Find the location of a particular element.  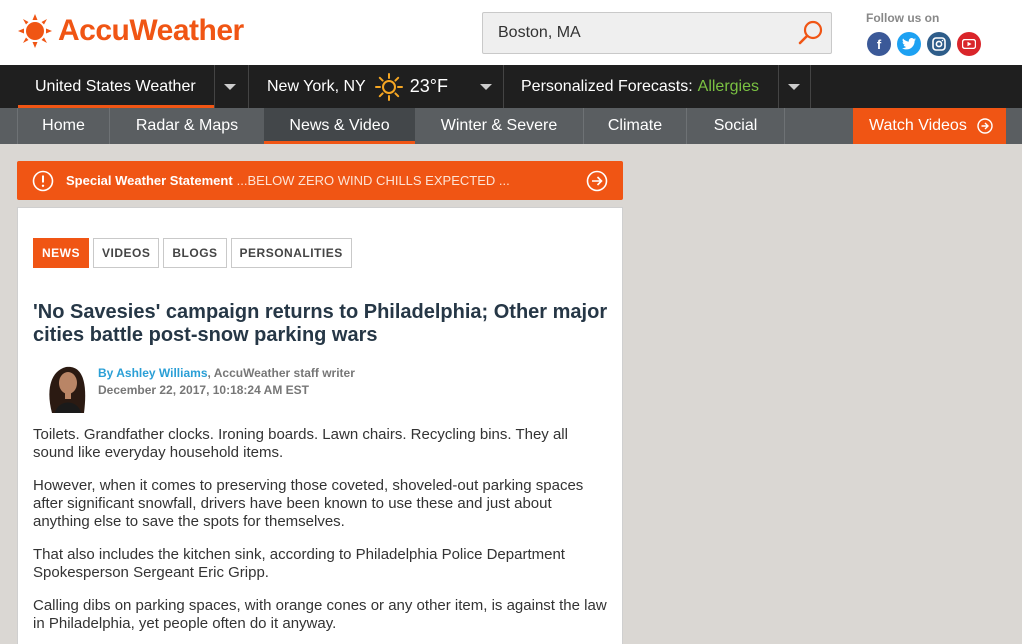

nav-radar-maps: Radar & Maps is located at coordinates (187, 126).